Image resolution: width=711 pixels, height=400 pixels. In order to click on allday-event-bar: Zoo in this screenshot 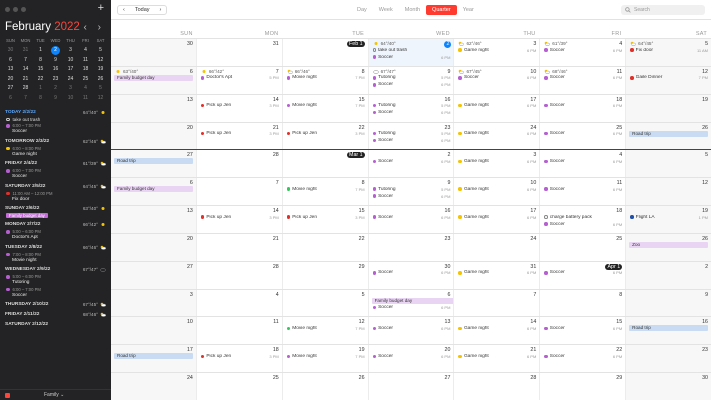, I will do `click(669, 244)`.